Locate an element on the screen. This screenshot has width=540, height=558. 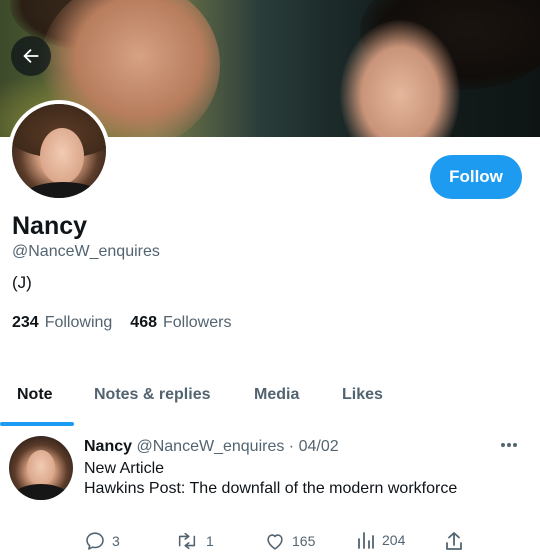
followers-label: Followers is located at coordinates (197, 322).